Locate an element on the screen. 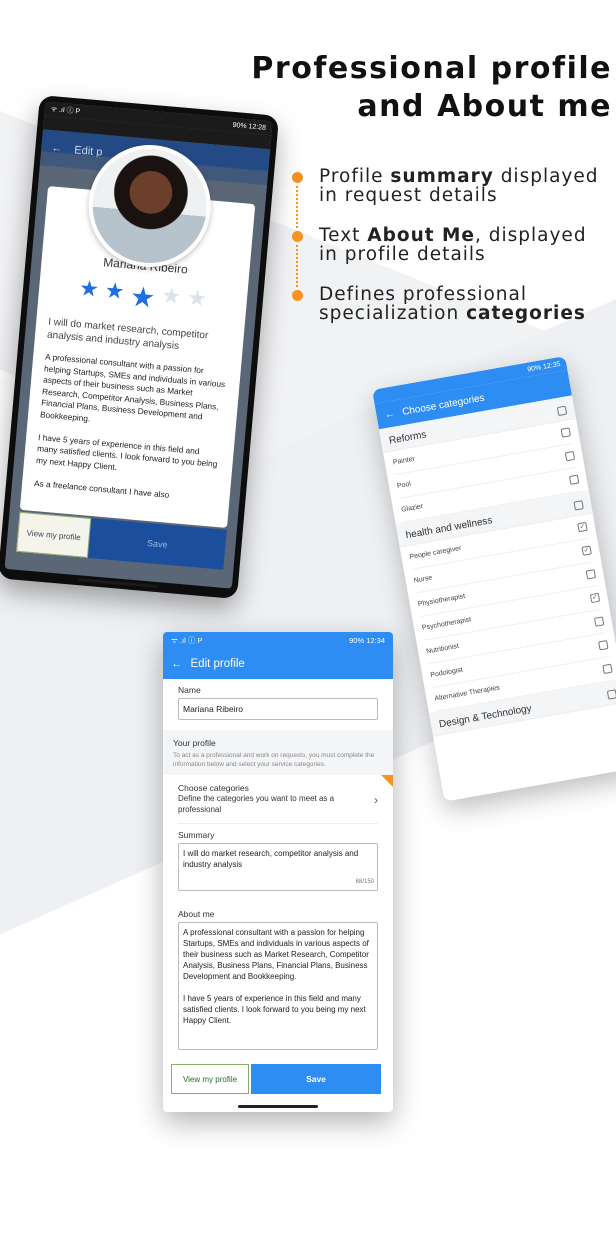  section-title: Your profile is located at coordinates (194, 743).